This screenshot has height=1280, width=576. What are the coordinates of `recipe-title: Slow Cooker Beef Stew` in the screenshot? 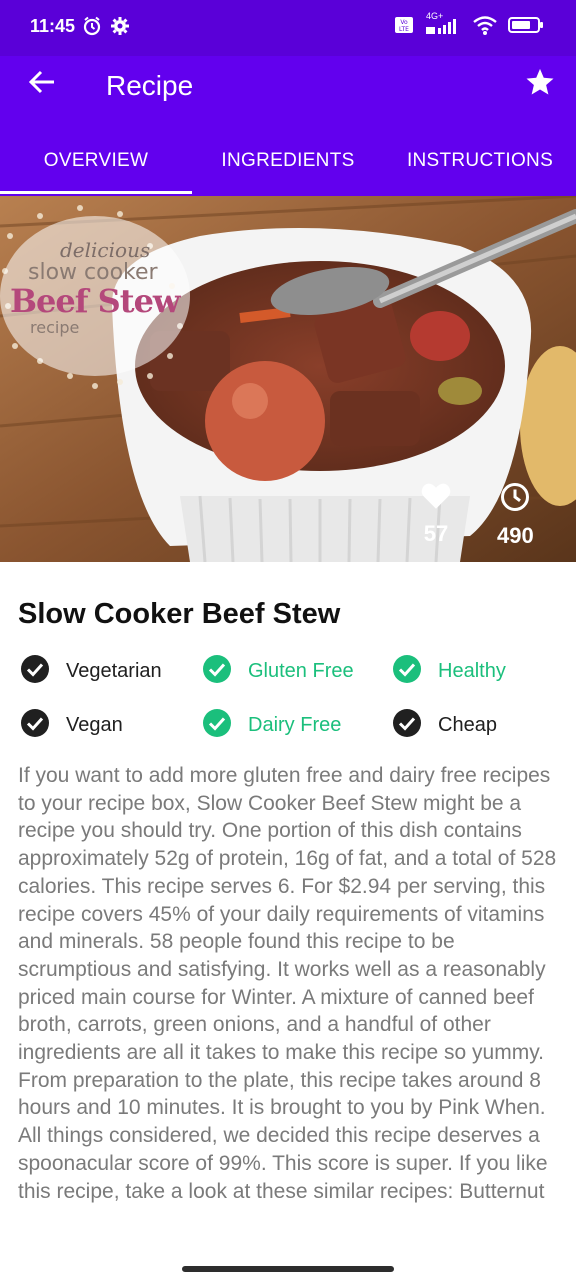 It's located at (179, 614).